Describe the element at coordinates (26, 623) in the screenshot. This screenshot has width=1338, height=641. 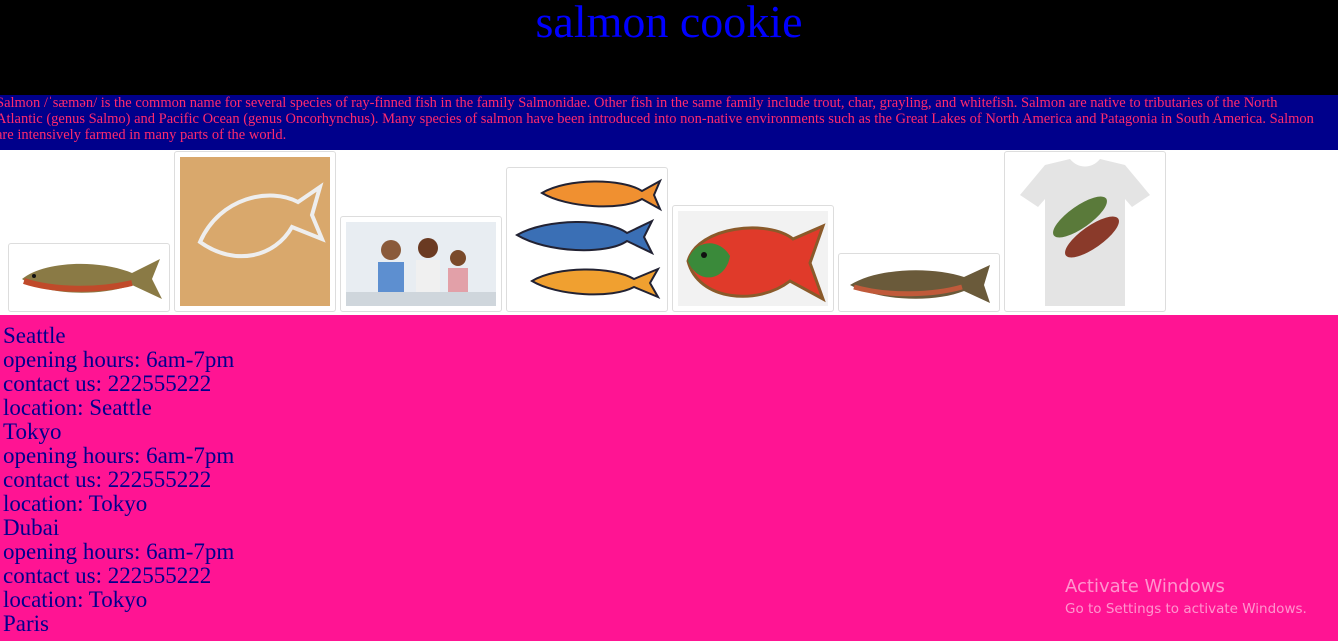
I see `store-name: Paris` at that location.